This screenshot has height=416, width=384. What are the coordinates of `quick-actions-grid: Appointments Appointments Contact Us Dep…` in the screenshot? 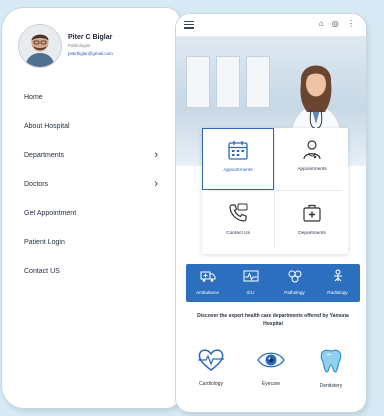 It's located at (275, 191).